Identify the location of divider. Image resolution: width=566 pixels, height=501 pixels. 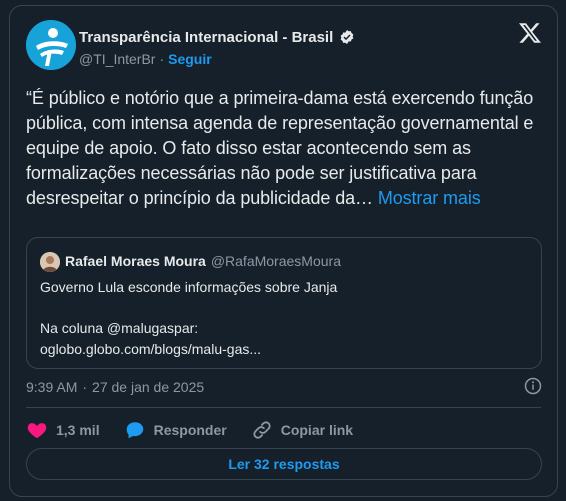
(283, 407).